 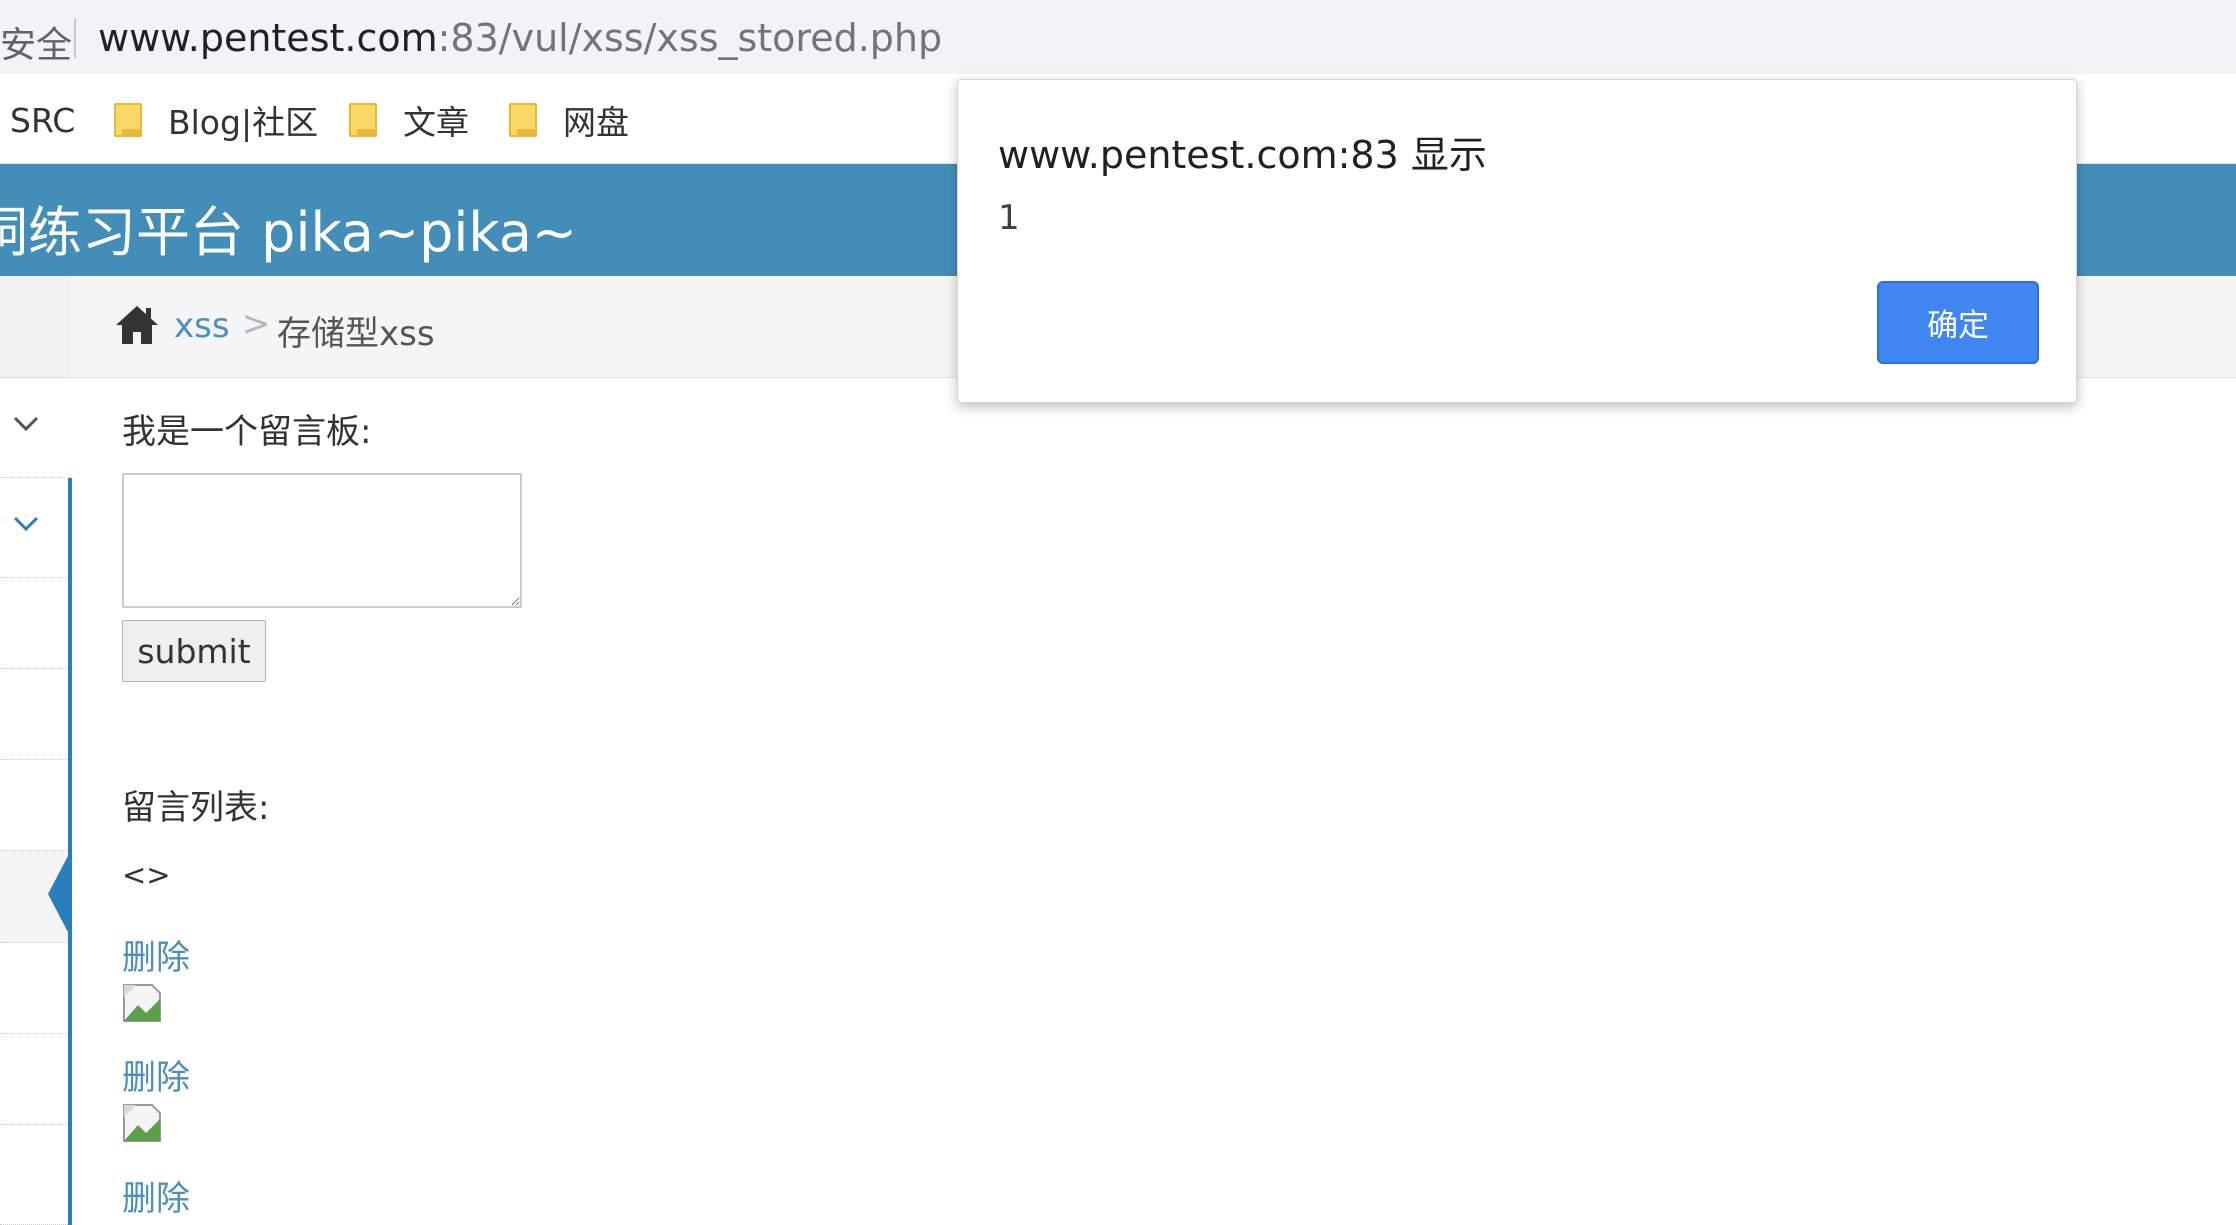 What do you see at coordinates (59, 894) in the screenshot?
I see `active-indicator-arrow` at bounding box center [59, 894].